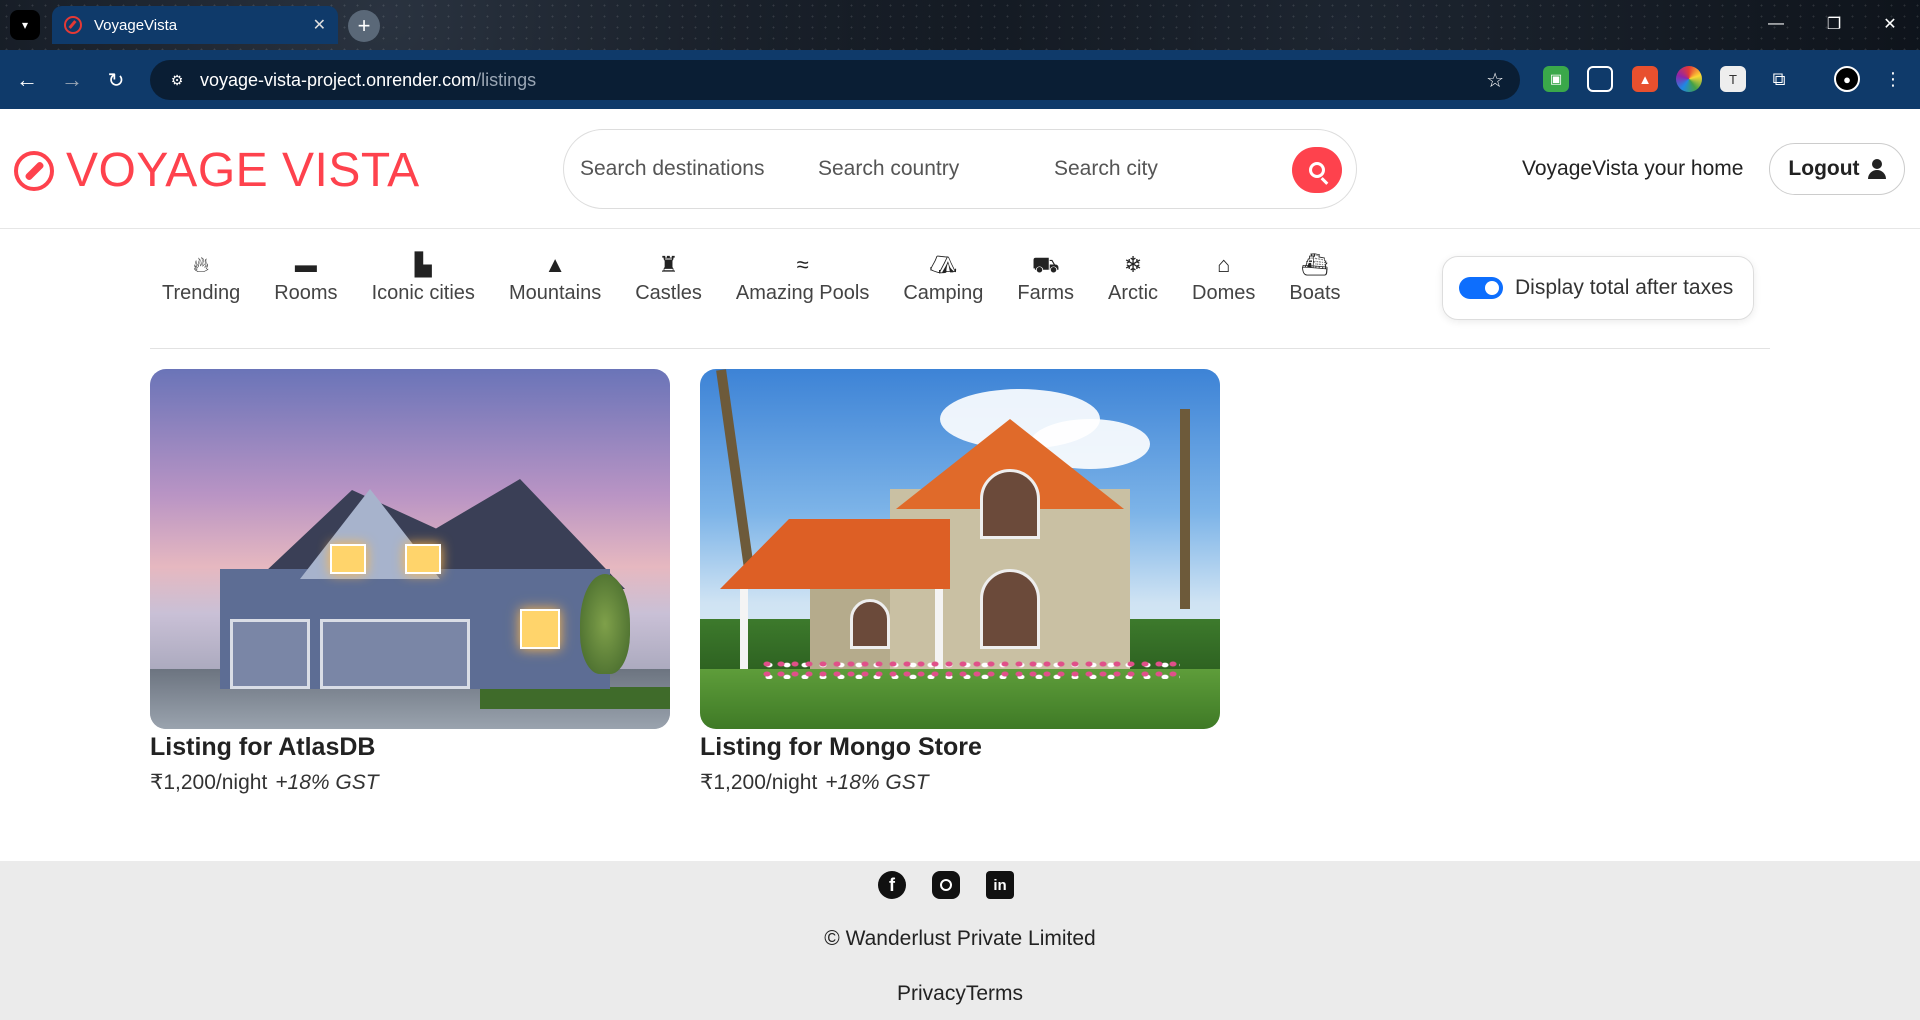  I want to click on listing-title: Listing for AtlasDB, so click(263, 747).